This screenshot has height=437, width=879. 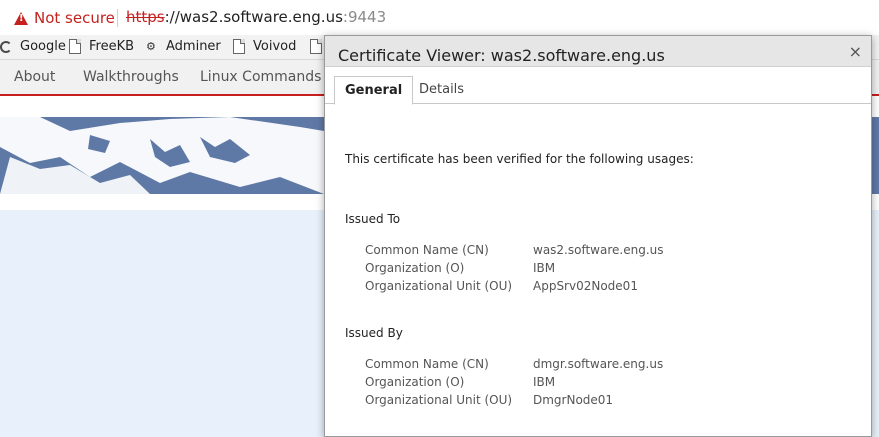 What do you see at coordinates (544, 382) in the screenshot?
I see `issued-by-o-value: IBM` at bounding box center [544, 382].